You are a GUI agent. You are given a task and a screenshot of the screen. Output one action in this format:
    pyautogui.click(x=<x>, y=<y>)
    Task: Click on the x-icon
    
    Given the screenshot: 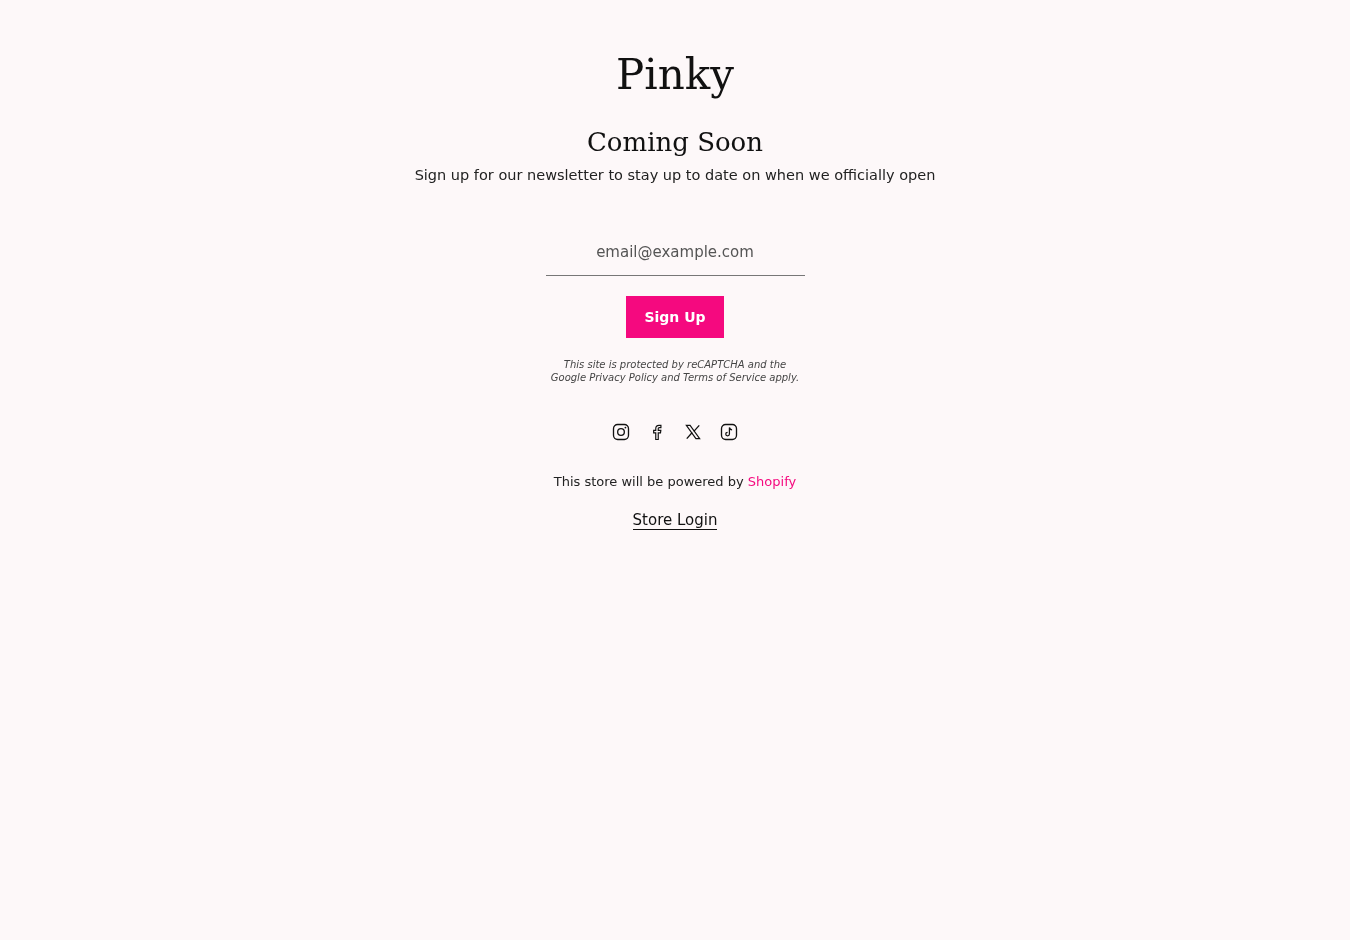 What is the action you would take?
    pyautogui.click(x=693, y=432)
    